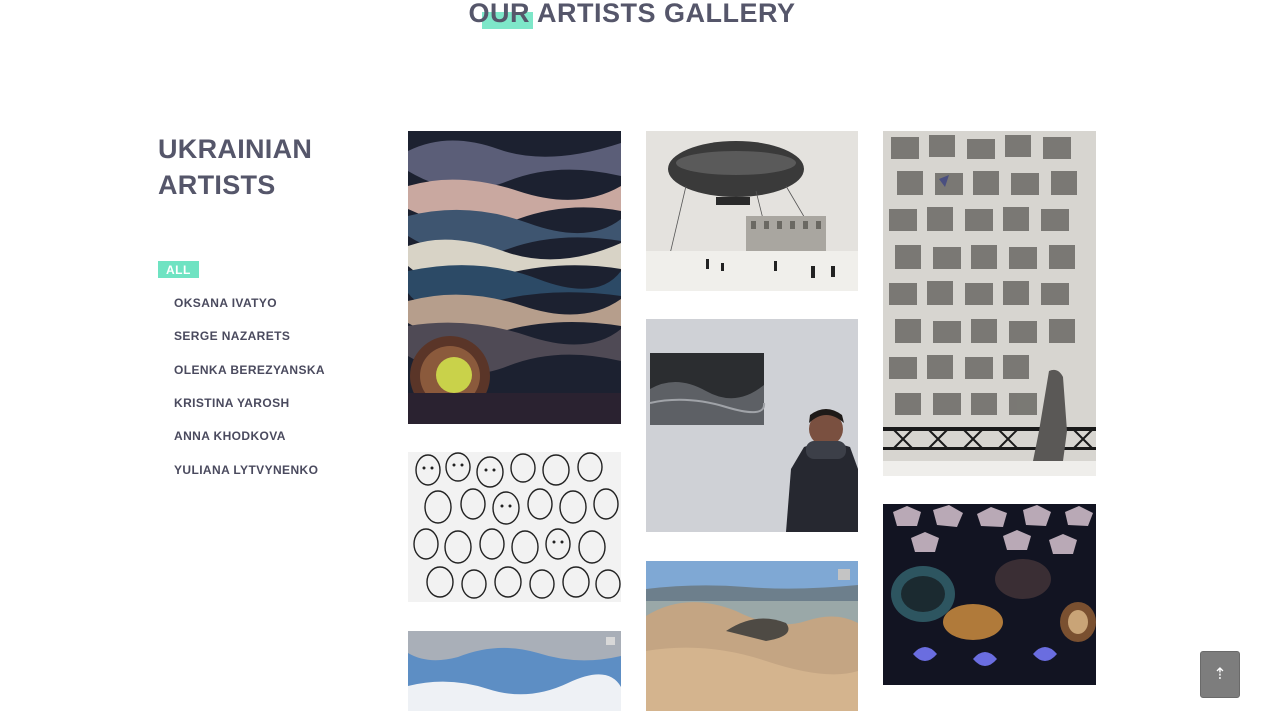 This screenshot has width=1264, height=711. Describe the element at coordinates (235, 167) in the screenshot. I see `section-heading: UKRAINIAN ARTISTS` at that location.